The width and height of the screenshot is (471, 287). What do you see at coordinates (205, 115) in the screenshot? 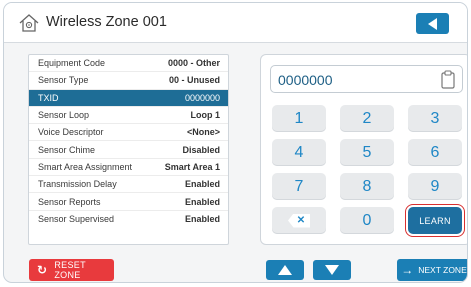
I see `setting-value: Loop 1` at bounding box center [205, 115].